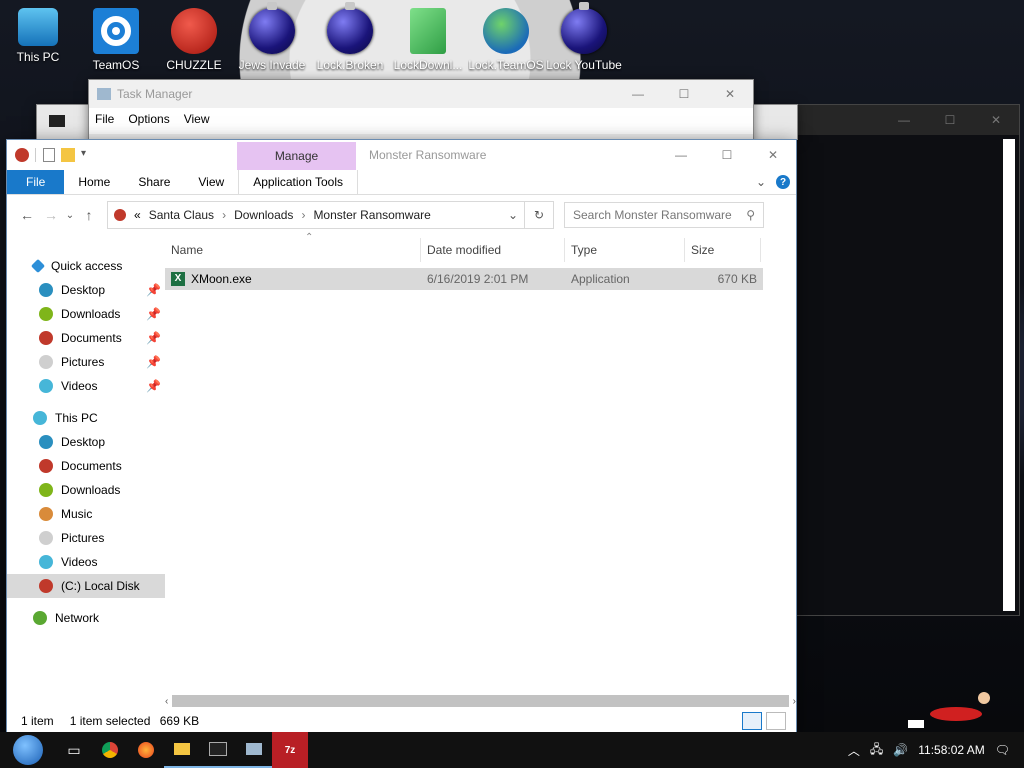 This screenshot has height=768, width=1024. What do you see at coordinates (86, 618) in the screenshot?
I see `nav-network: Network` at bounding box center [86, 618].